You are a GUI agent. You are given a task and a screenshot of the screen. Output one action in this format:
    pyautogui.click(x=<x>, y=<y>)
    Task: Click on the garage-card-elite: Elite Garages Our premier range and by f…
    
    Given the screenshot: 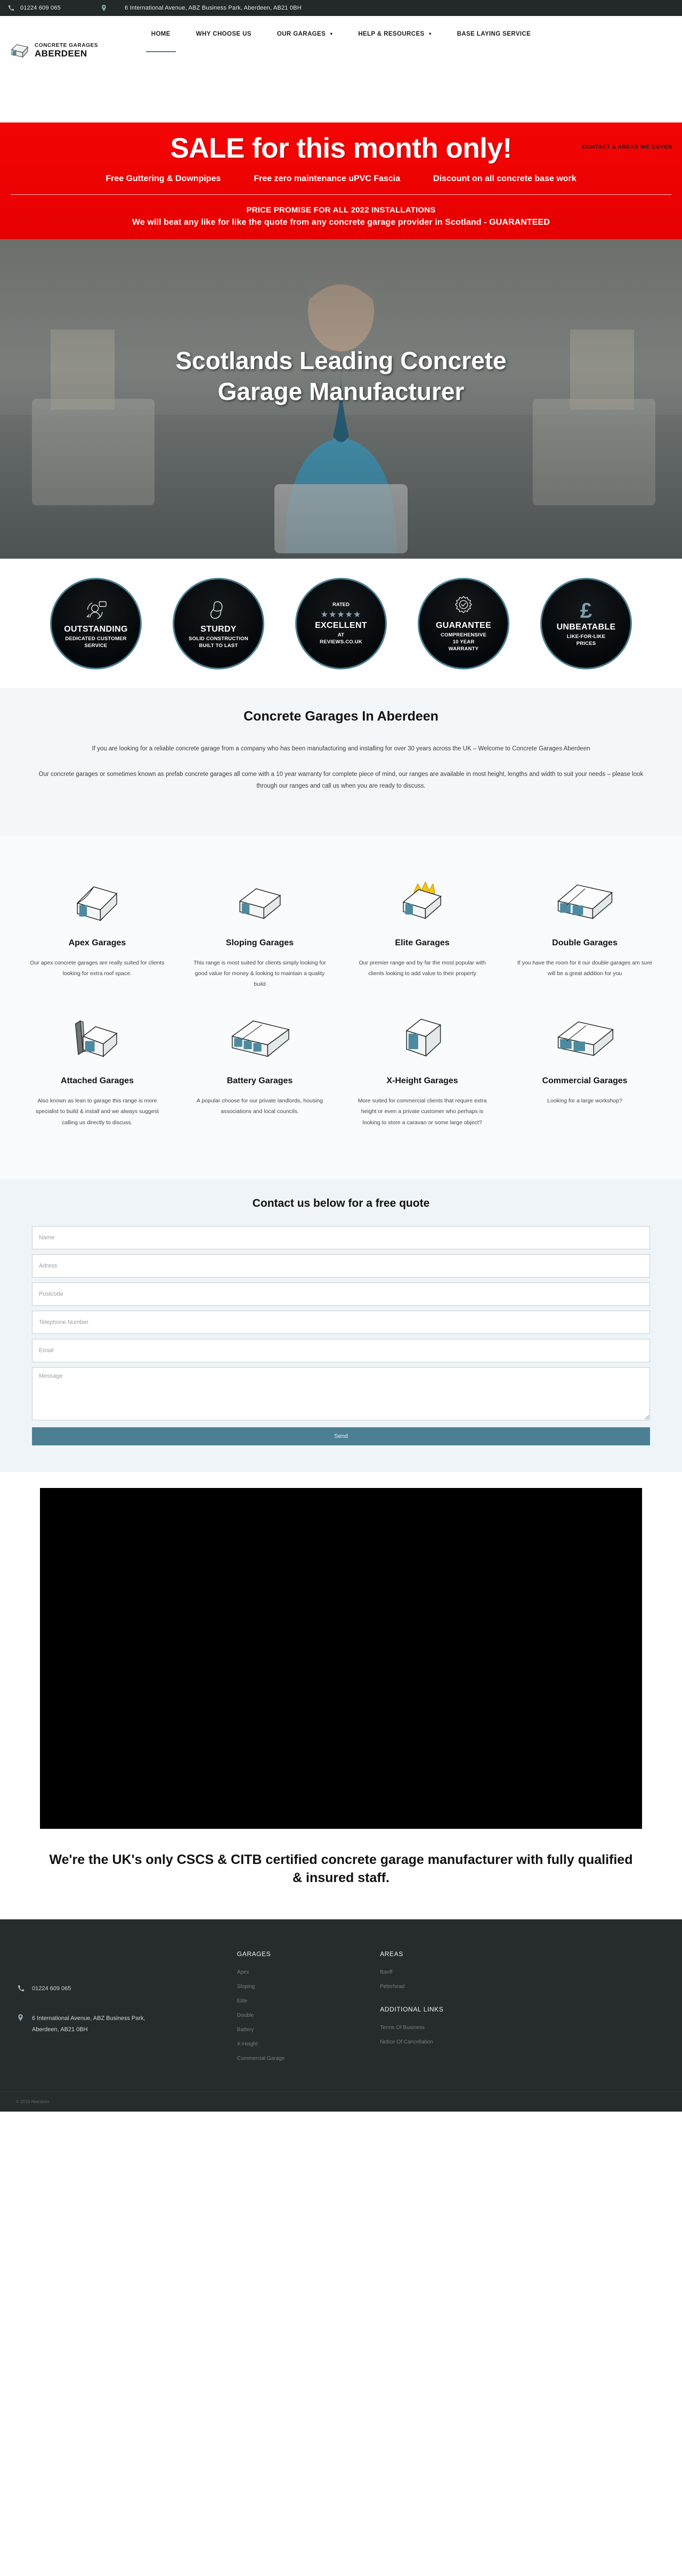 What is the action you would take?
    pyautogui.click(x=423, y=942)
    